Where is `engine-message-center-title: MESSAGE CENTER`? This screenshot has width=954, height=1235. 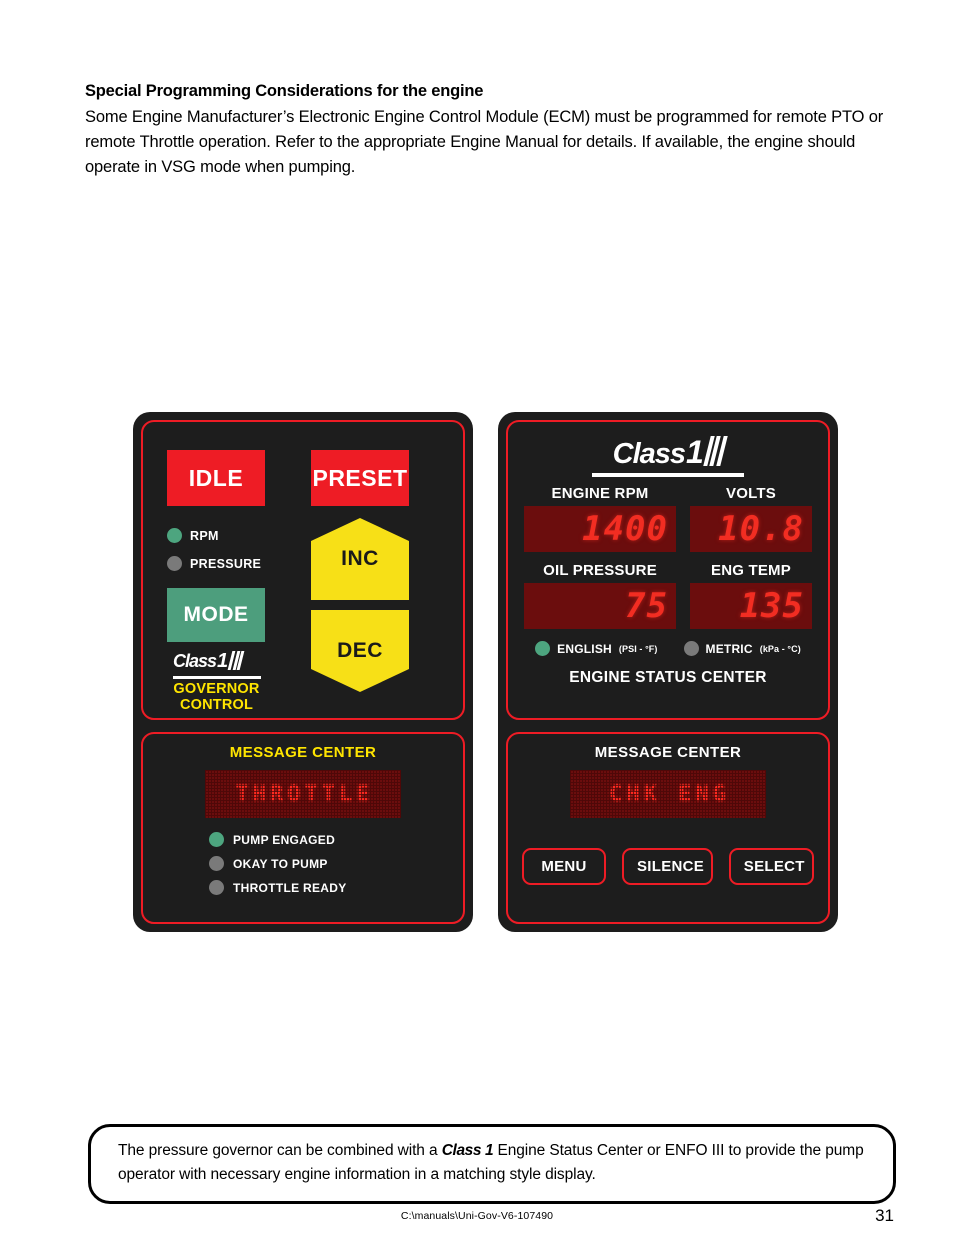 engine-message-center-title: MESSAGE CENTER is located at coordinates (668, 752).